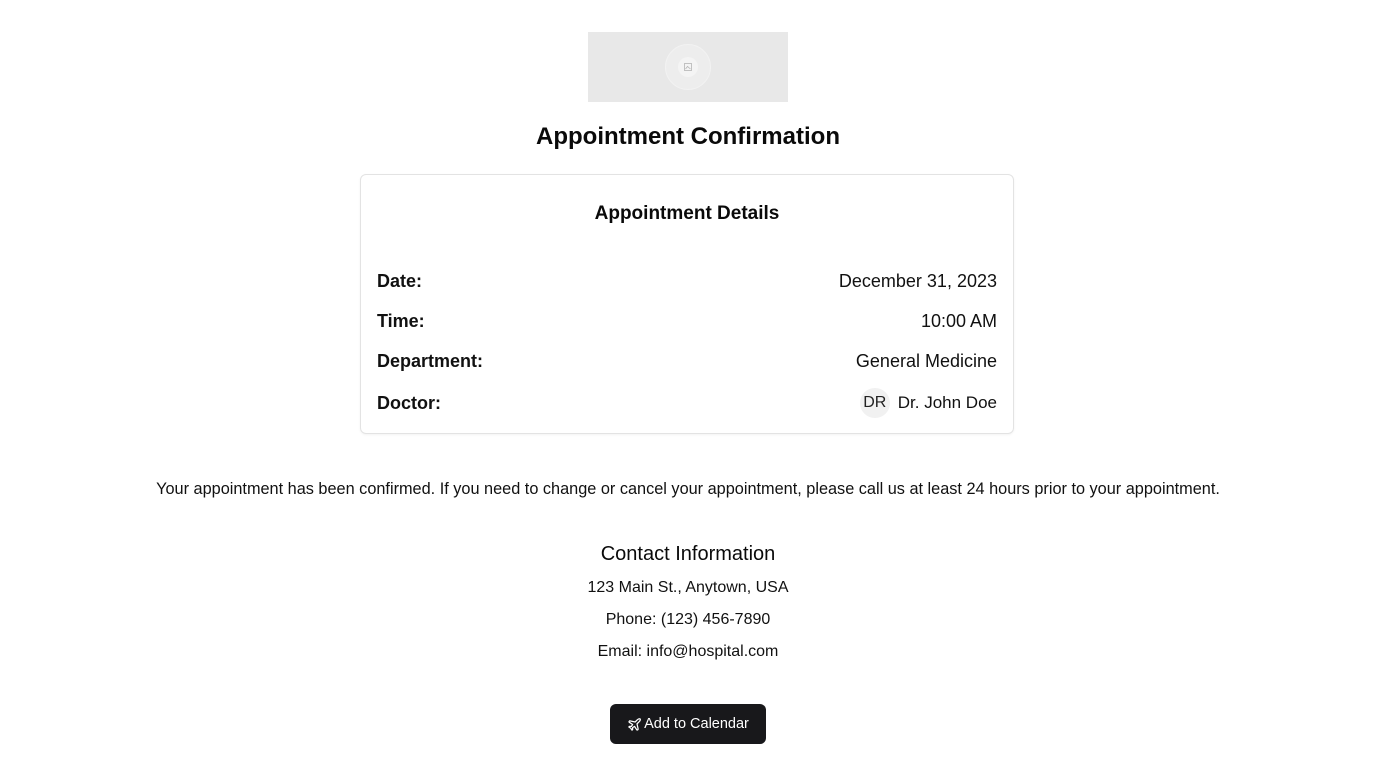 The height and width of the screenshot is (776, 1376). Describe the element at coordinates (926, 360) in the screenshot. I see `department-value: General Medicine` at that location.